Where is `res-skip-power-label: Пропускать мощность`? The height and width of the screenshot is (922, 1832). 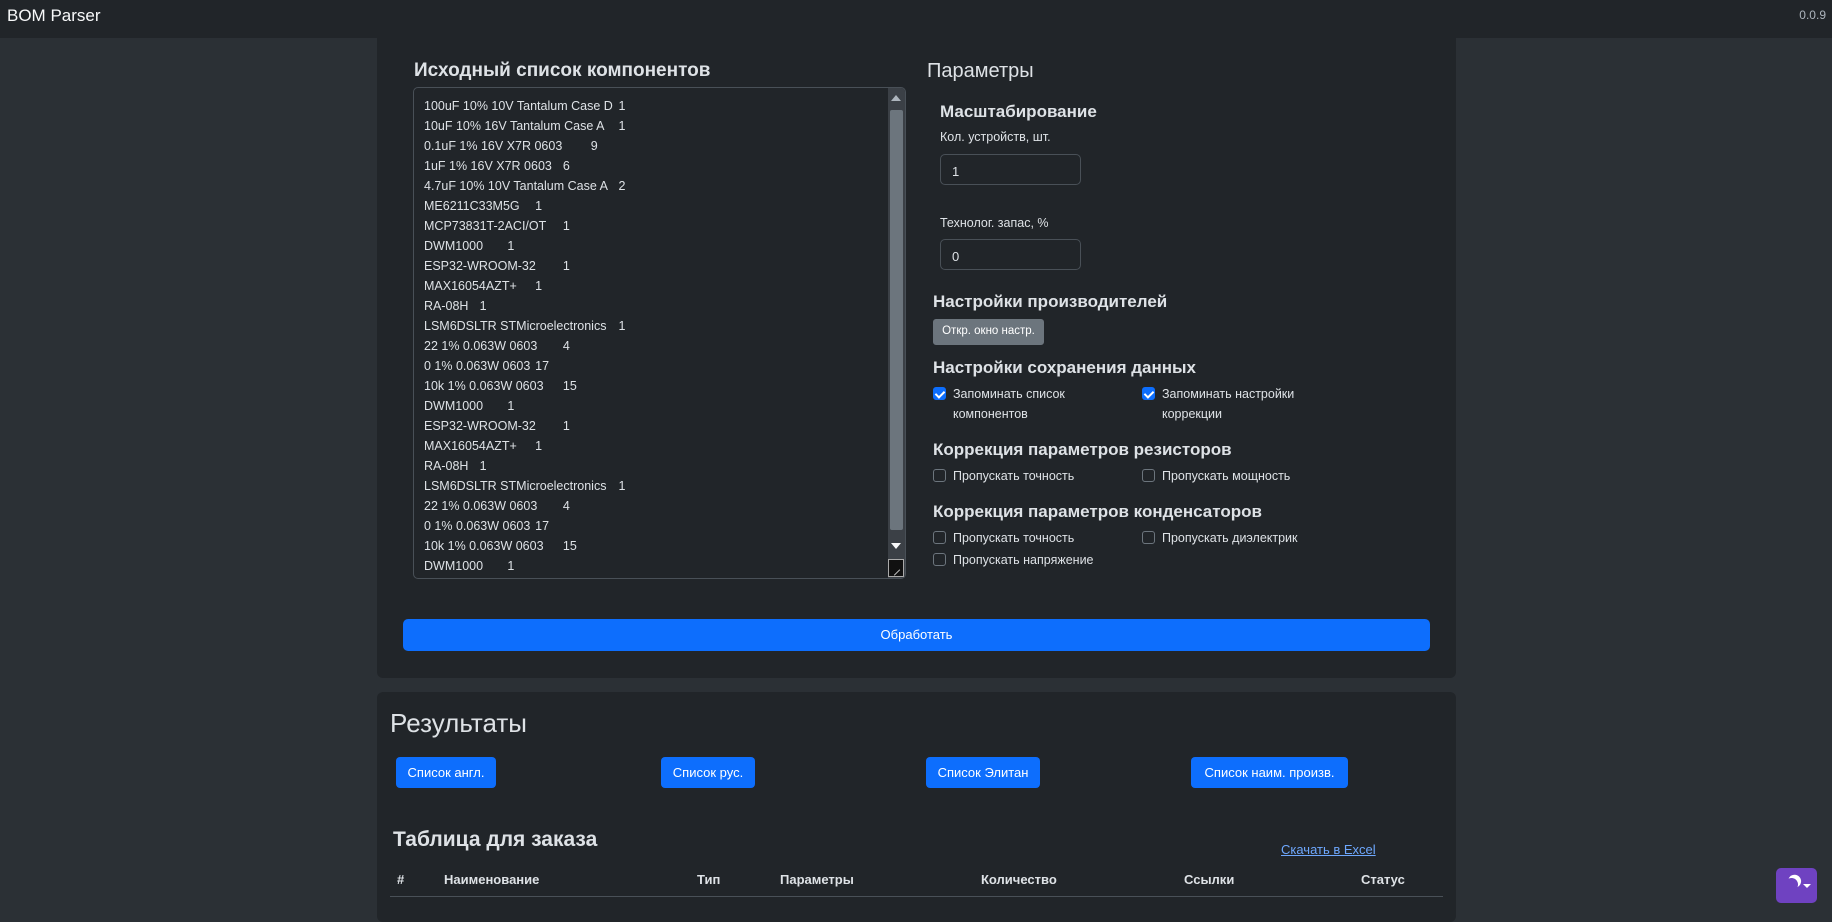 res-skip-power-label: Пропускать мощность is located at coordinates (1226, 476).